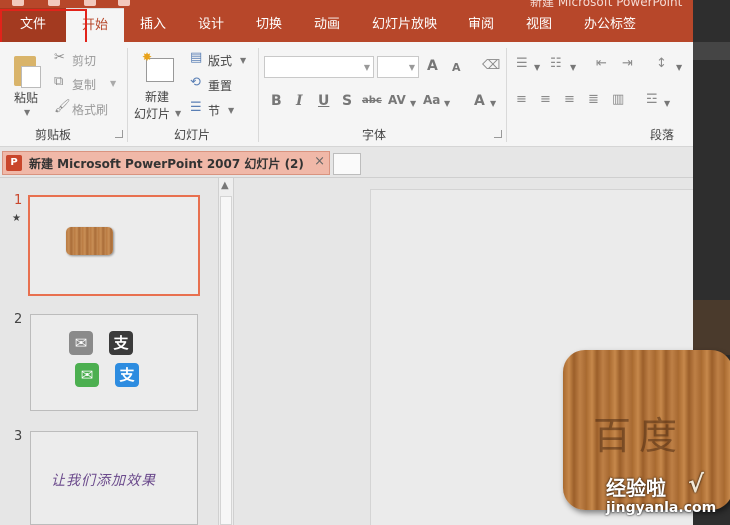 The height and width of the screenshot is (525, 730). I want to click on watermark: 经验啦 √ jingyanla.com, so click(662, 496).